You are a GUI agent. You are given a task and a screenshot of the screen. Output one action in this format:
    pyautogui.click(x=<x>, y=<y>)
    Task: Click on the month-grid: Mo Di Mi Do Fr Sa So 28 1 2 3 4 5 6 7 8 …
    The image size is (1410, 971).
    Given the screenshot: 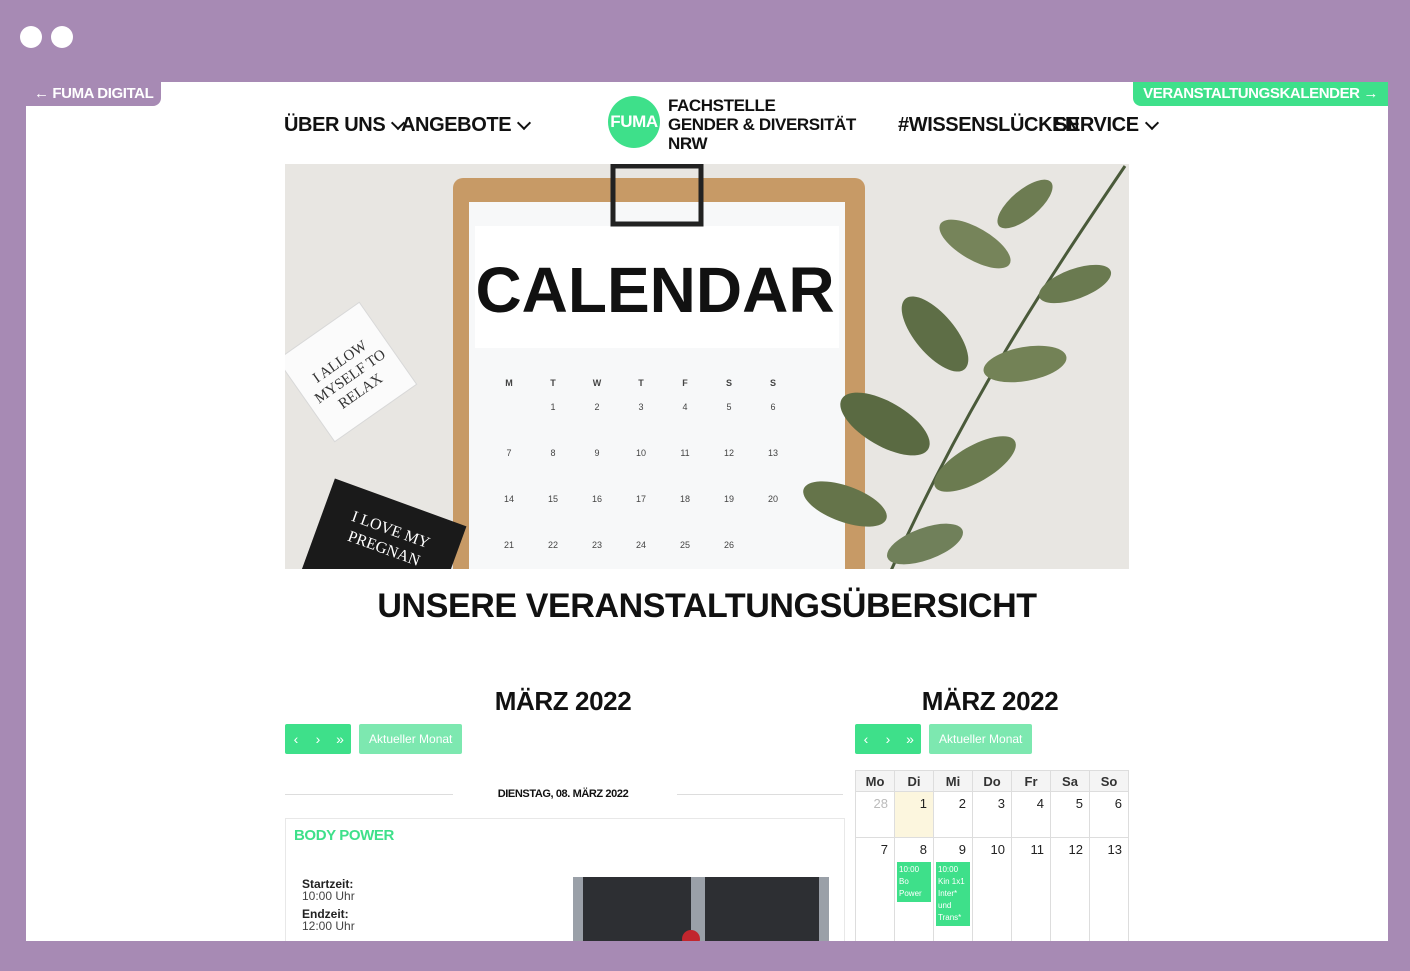 What is the action you would take?
    pyautogui.click(x=992, y=855)
    